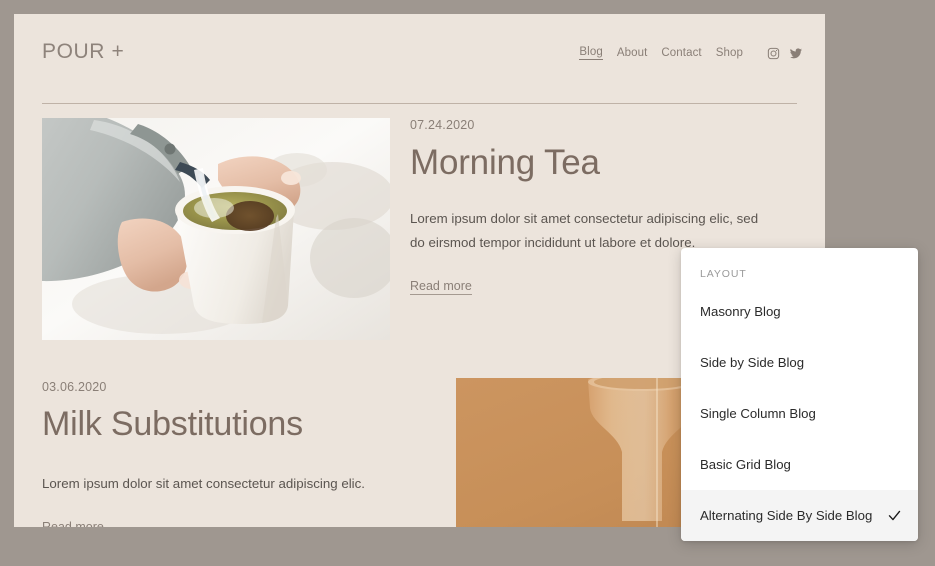 The height and width of the screenshot is (566, 935). What do you see at coordinates (505, 162) in the screenshot?
I see `post-title: Morning Tea` at bounding box center [505, 162].